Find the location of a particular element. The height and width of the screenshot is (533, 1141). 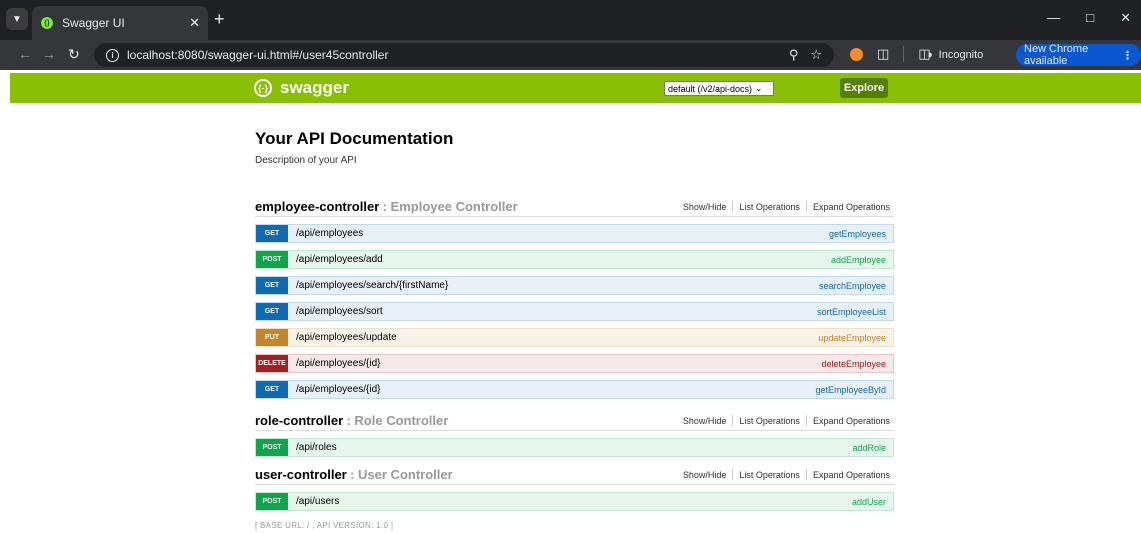

controller-description: : User Controller is located at coordinates (401, 474).